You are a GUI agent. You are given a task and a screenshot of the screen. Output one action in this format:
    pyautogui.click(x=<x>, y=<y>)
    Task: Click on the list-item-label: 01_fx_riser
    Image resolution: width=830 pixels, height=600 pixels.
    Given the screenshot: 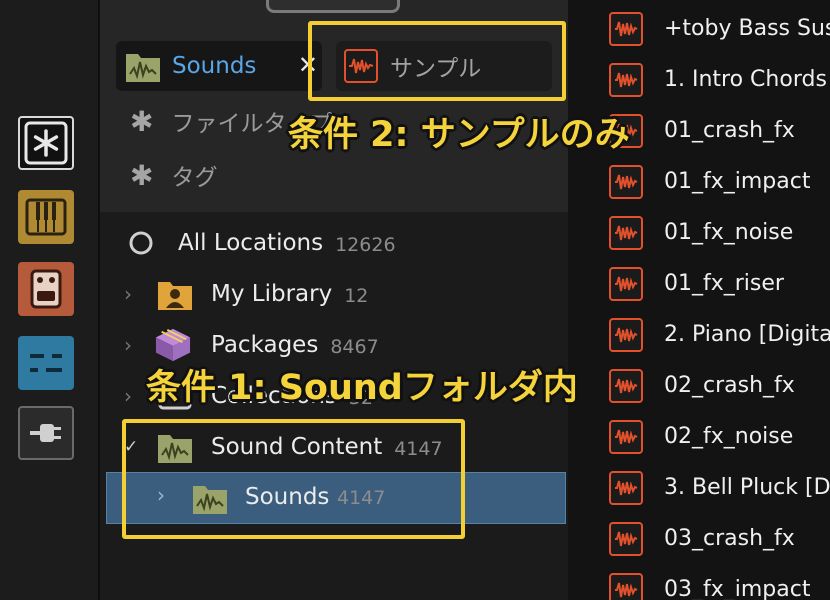 What is the action you would take?
    pyautogui.click(x=724, y=283)
    